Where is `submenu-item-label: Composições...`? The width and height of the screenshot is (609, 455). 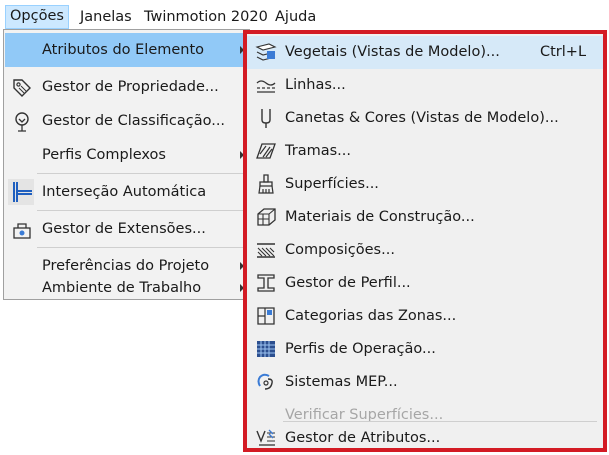
submenu-item-label: Composições... is located at coordinates (340, 250).